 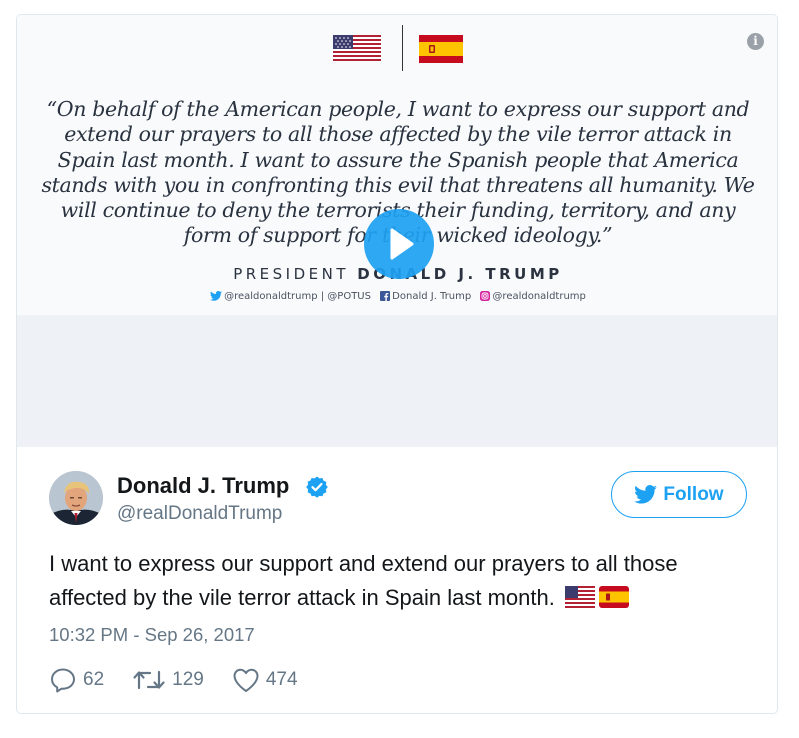 I want to click on flag-divider, so click(x=402, y=48).